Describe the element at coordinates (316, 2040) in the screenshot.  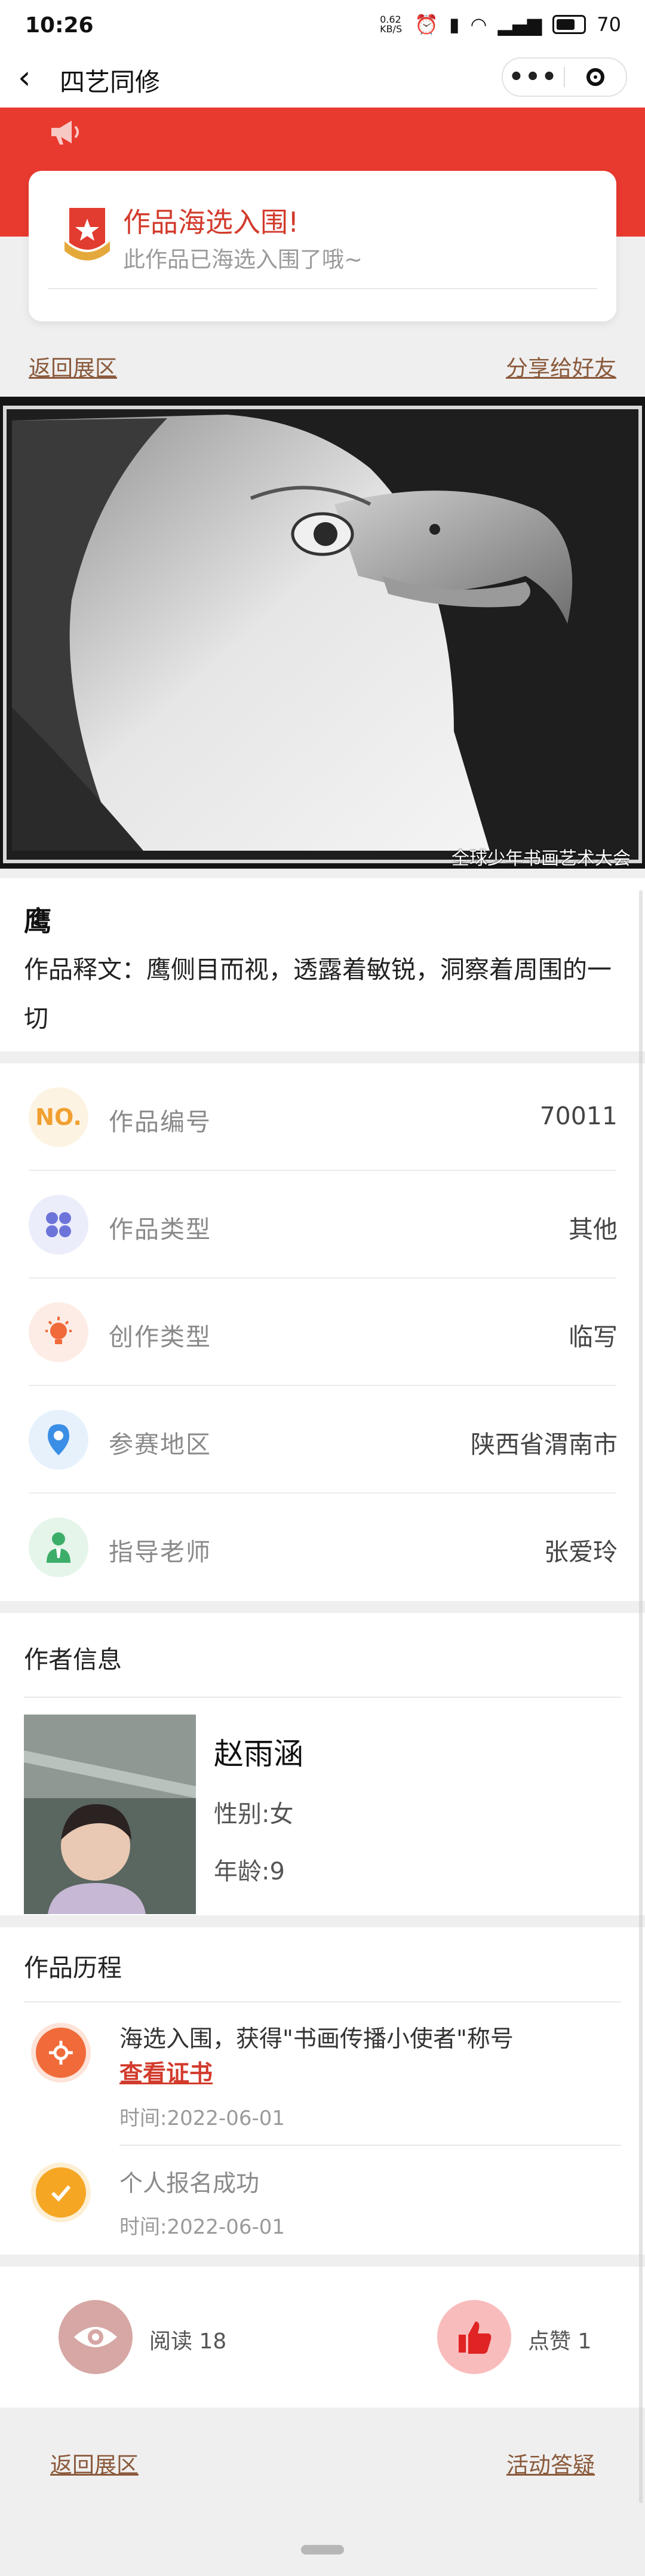
I see `history-item-text: 海选入围，获得"书画传播小使者"称号` at that location.